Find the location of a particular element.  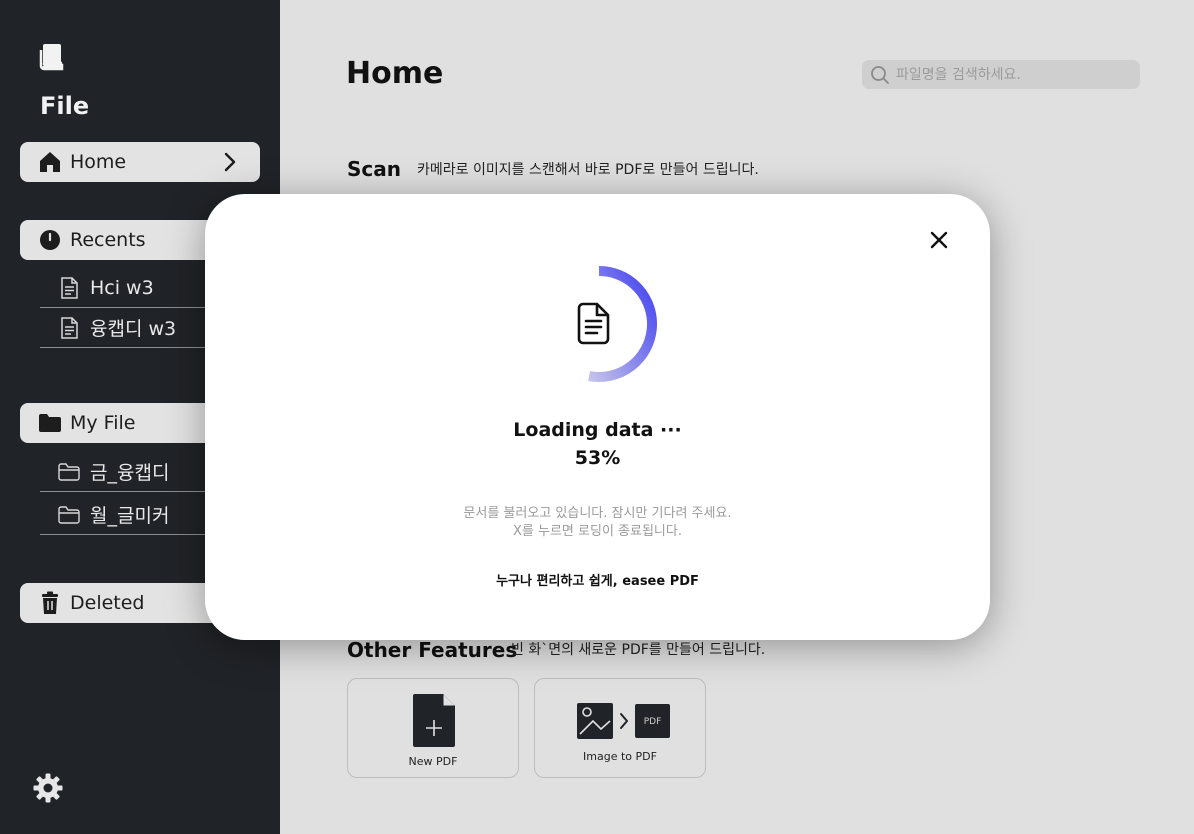

document-icon is located at coordinates (593, 323).